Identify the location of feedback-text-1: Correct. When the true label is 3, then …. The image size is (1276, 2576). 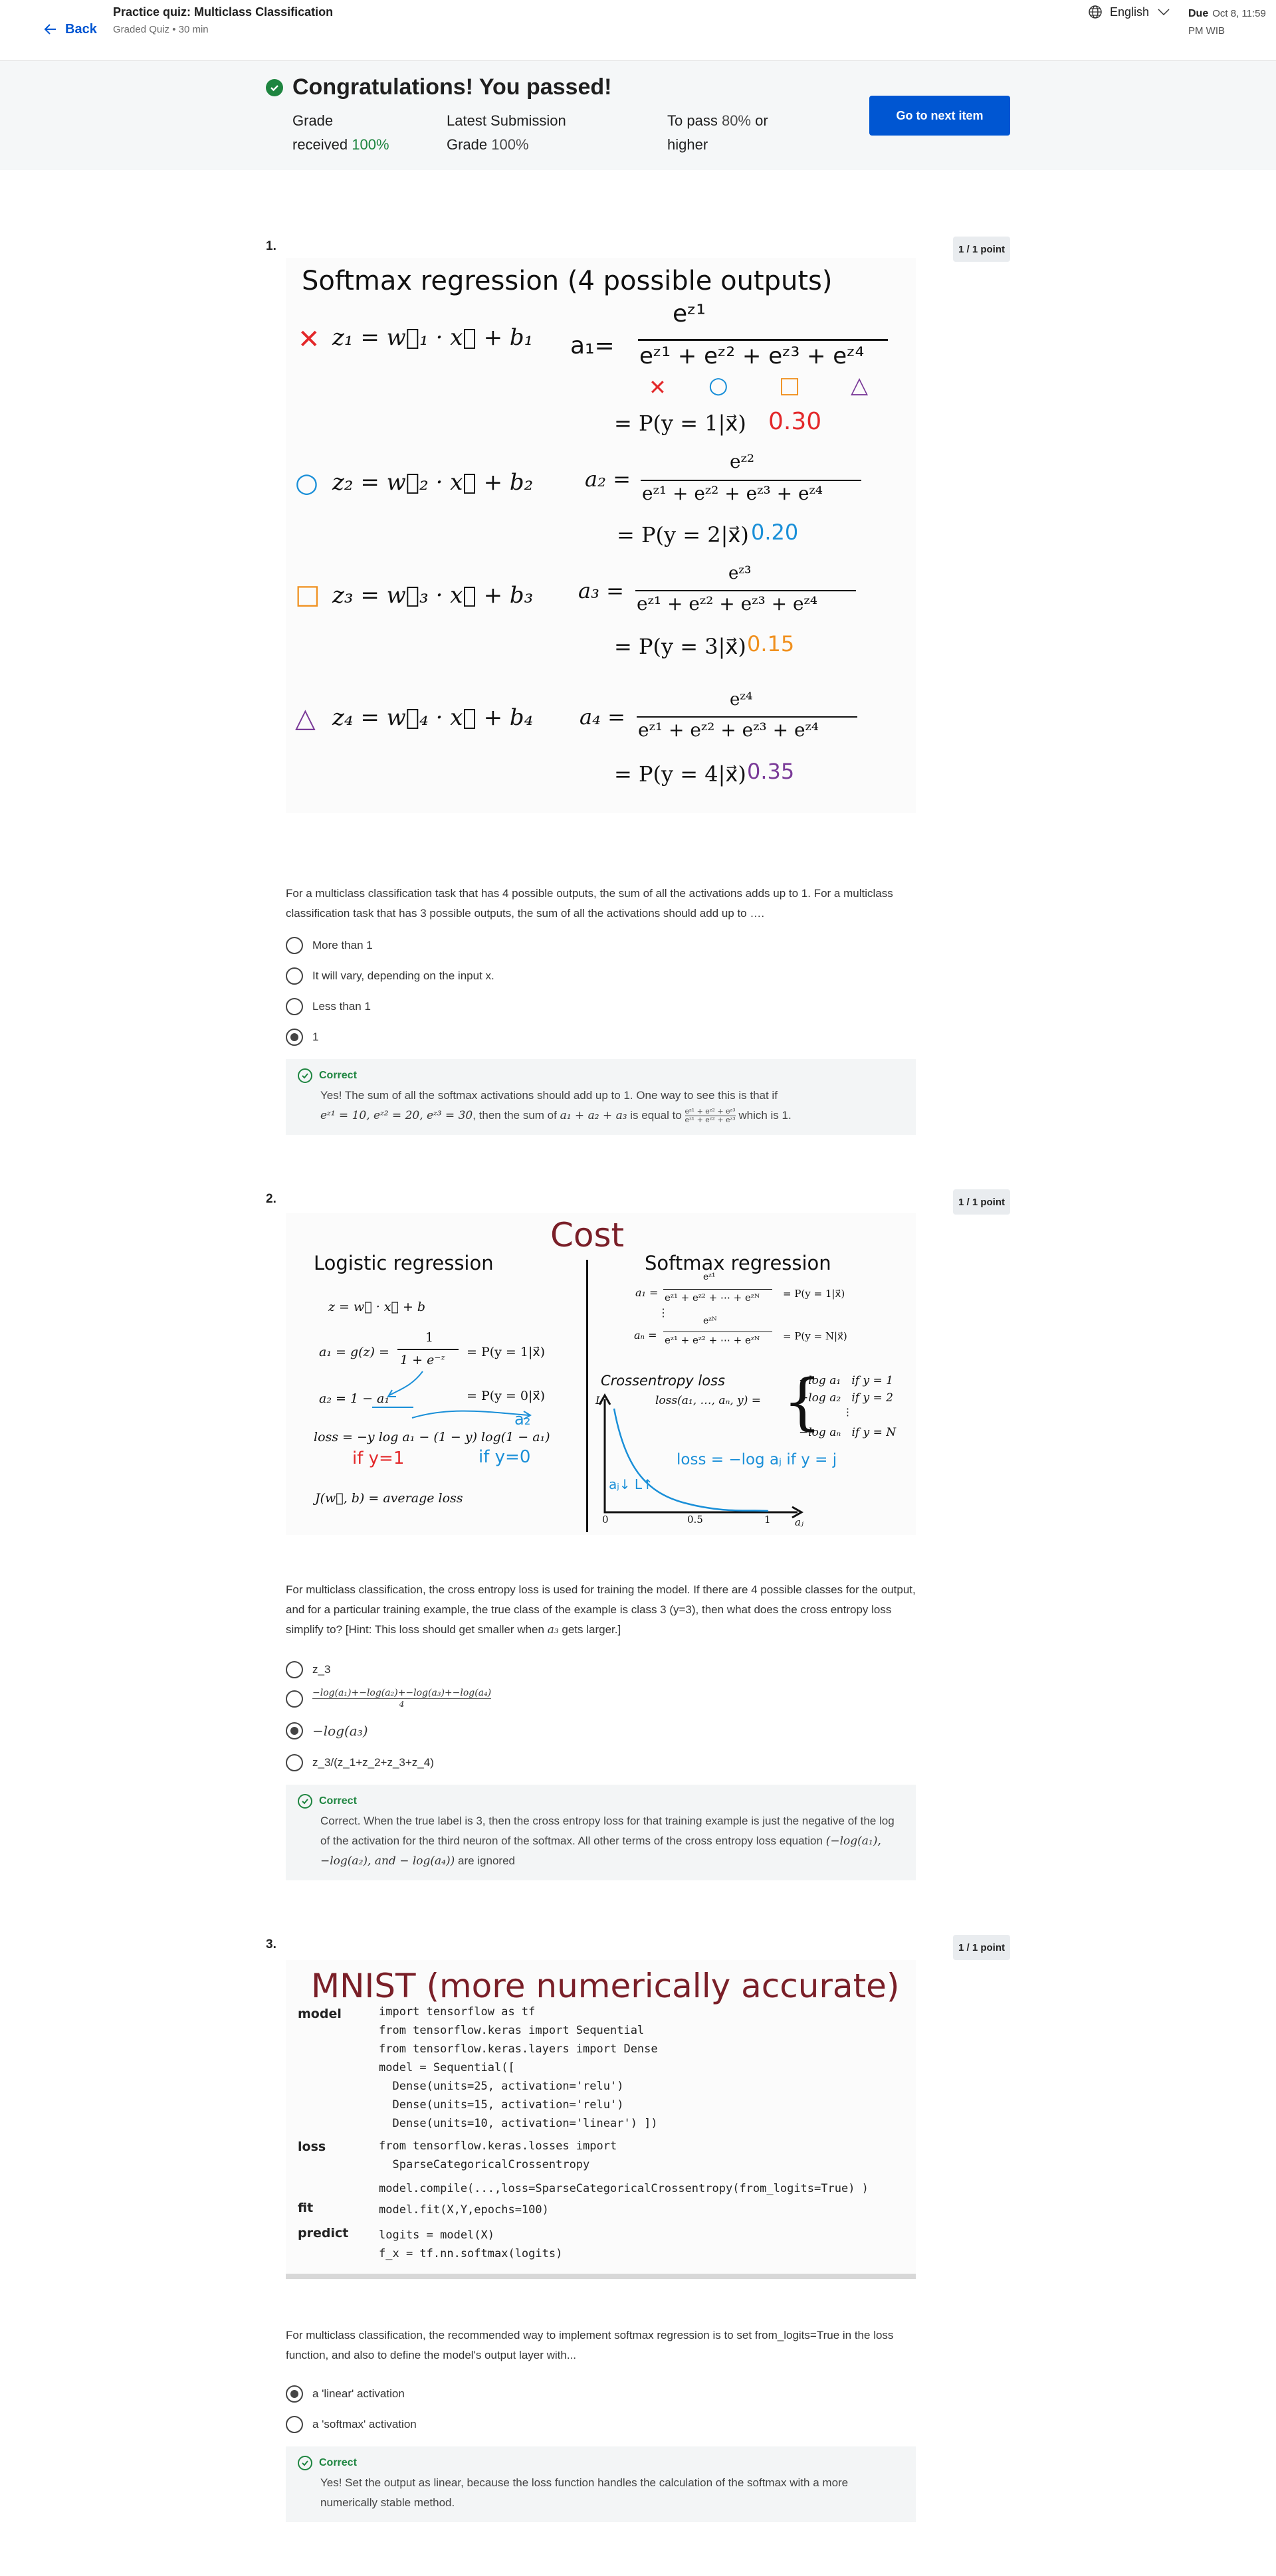
(607, 1831).